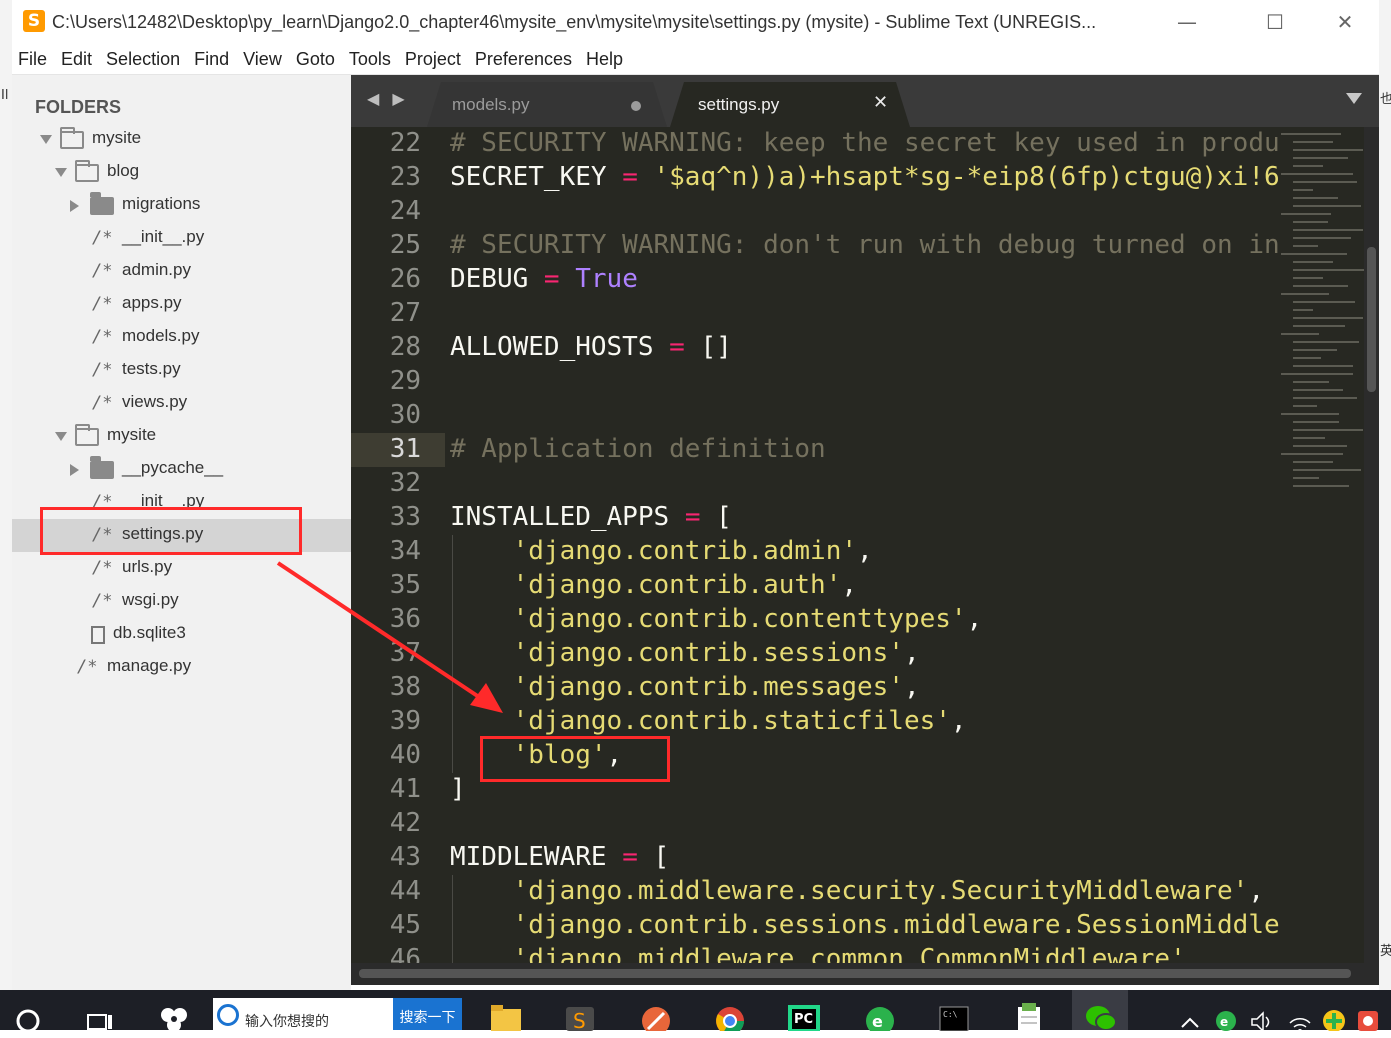 The image size is (1391, 1038). Describe the element at coordinates (580, 1014) in the screenshot. I see `sublime-text-icon: S` at that location.